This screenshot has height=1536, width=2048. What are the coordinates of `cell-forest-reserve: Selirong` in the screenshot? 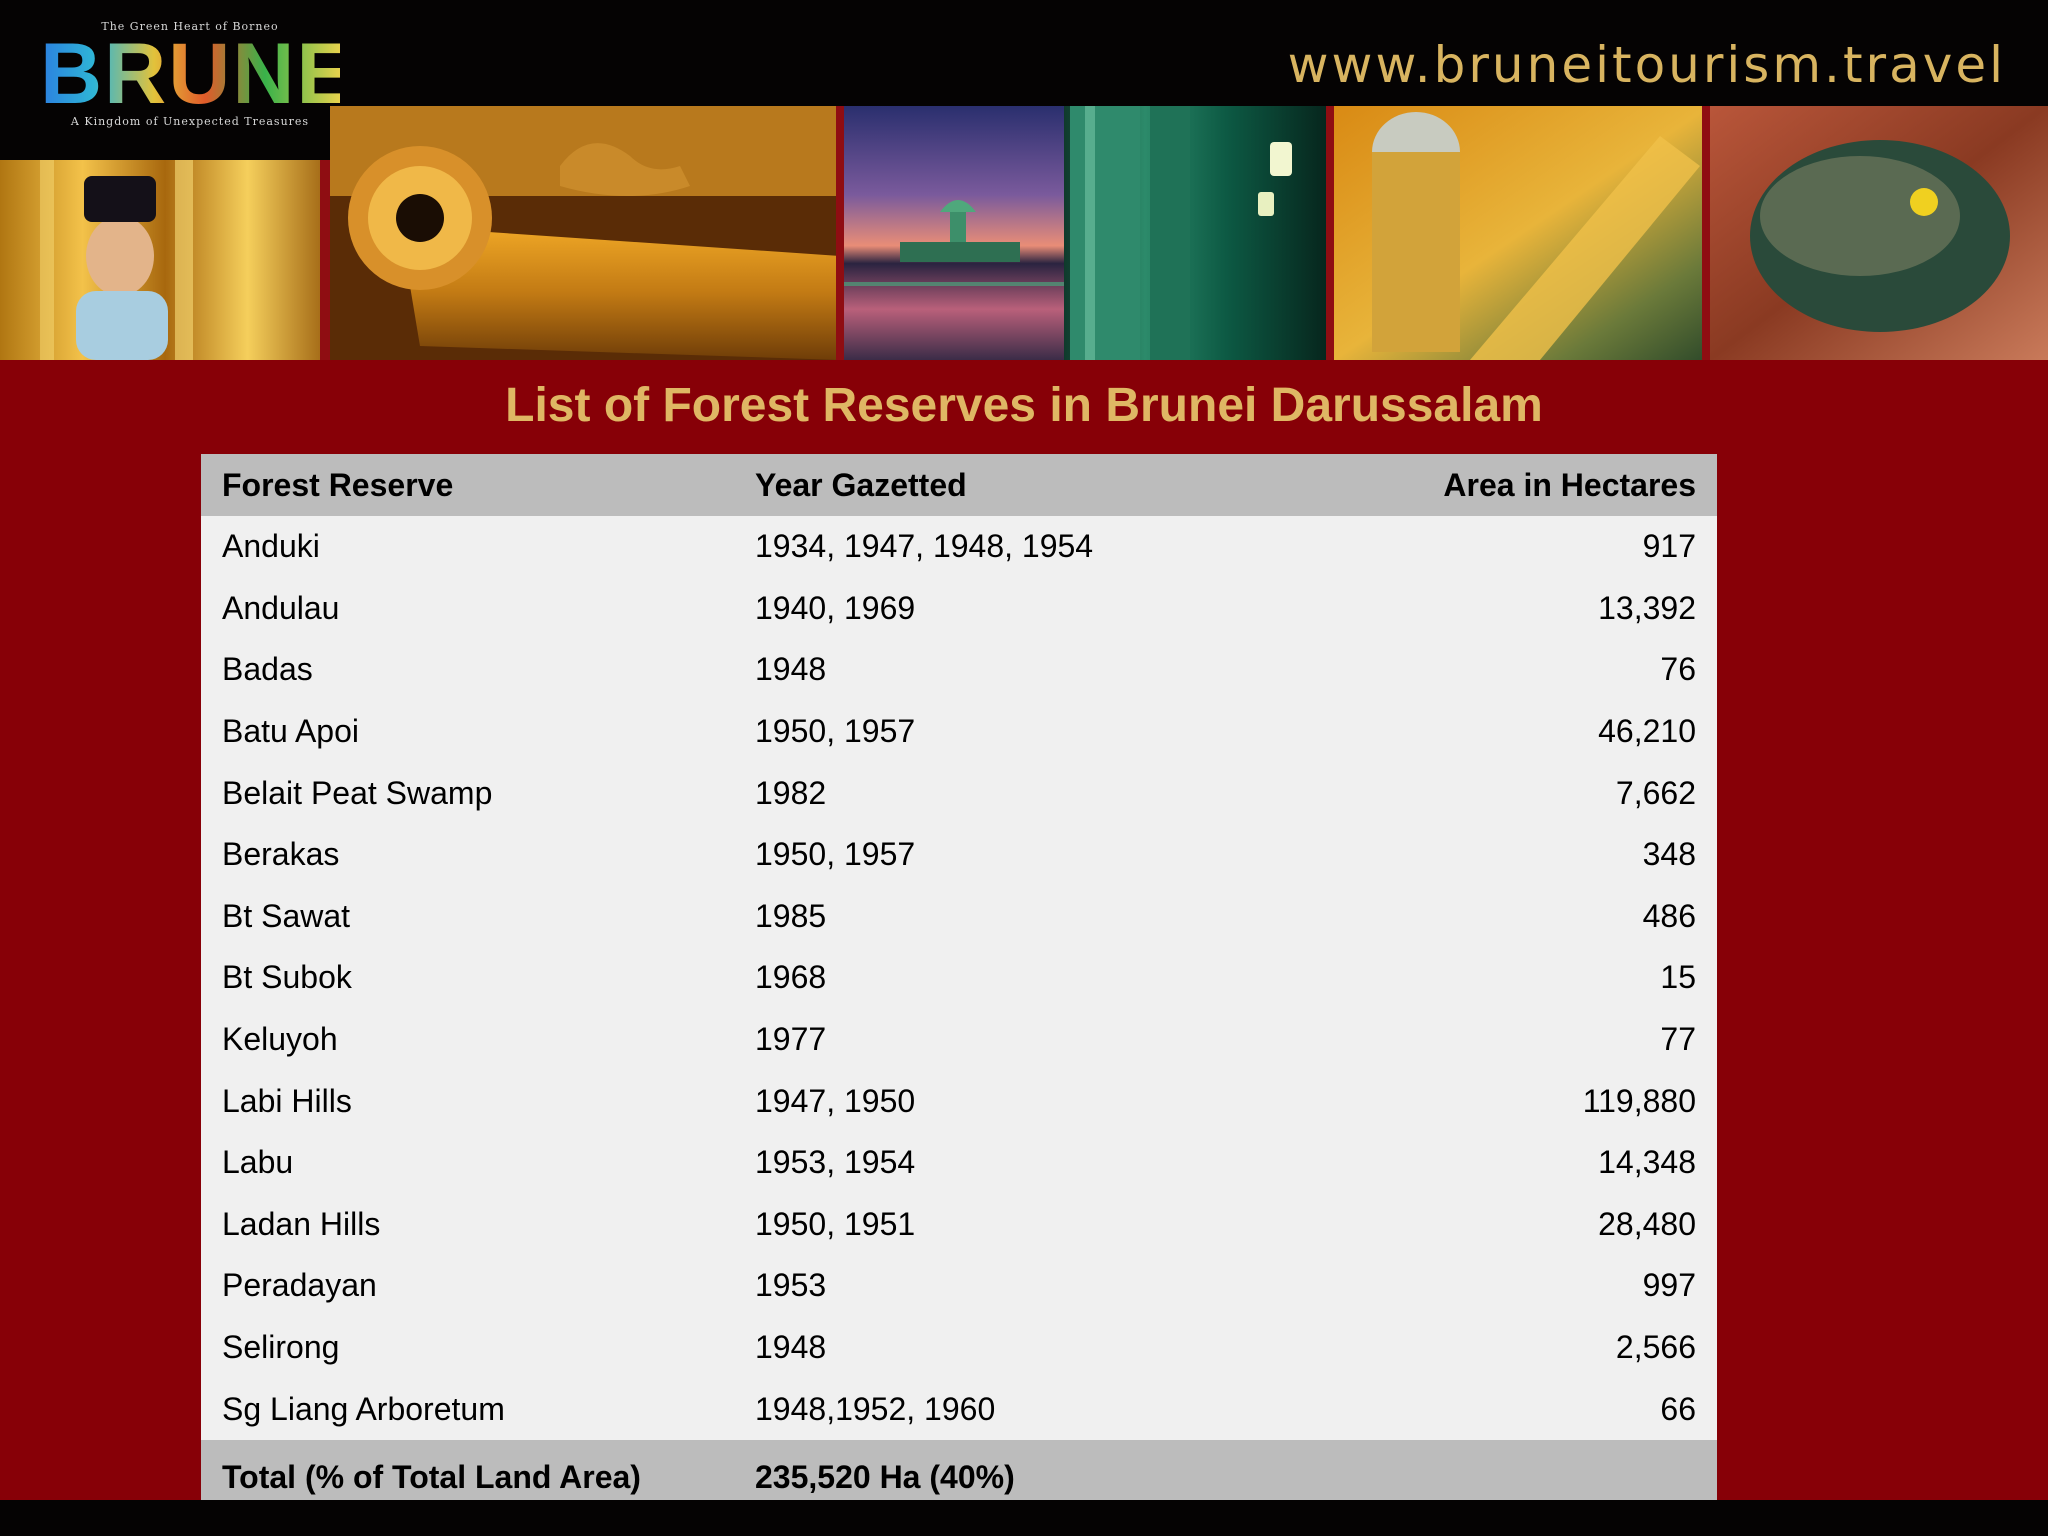 It's located at (281, 1347).